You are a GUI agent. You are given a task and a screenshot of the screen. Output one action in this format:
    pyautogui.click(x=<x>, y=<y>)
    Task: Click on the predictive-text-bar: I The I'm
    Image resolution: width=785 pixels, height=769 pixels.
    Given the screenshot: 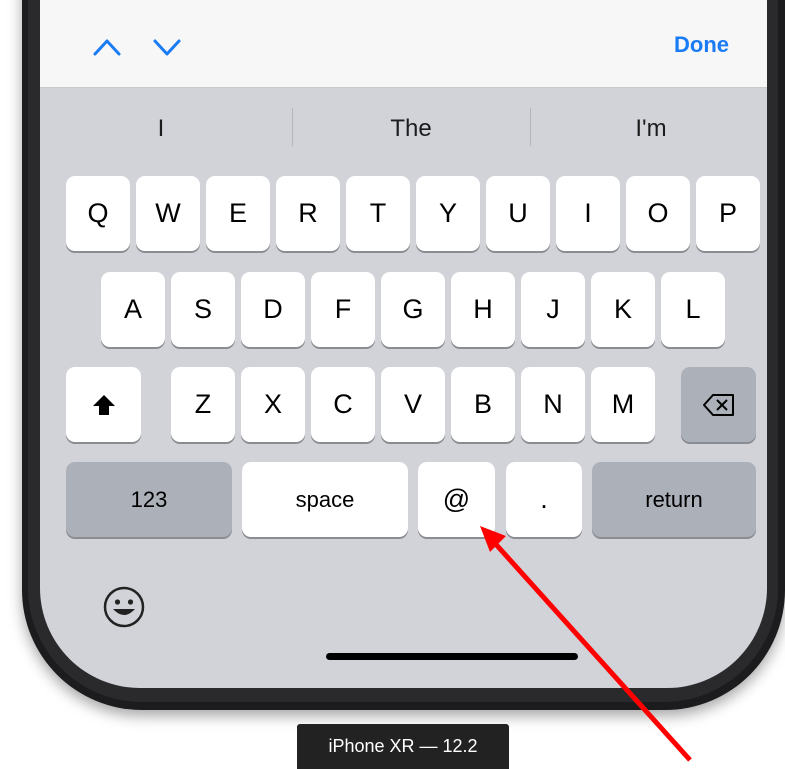 What is the action you would take?
    pyautogui.click(x=403, y=129)
    